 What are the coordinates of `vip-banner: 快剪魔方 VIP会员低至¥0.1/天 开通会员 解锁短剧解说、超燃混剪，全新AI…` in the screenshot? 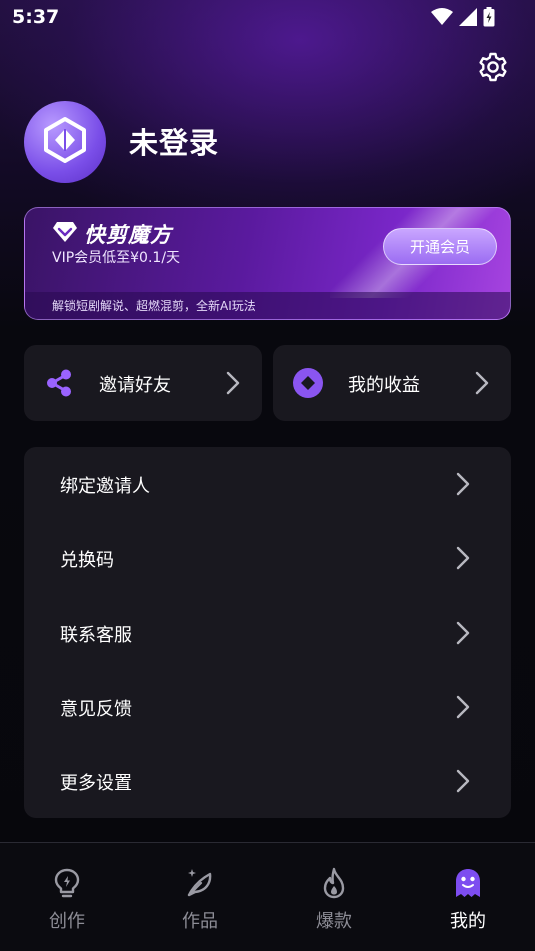 It's located at (267, 263).